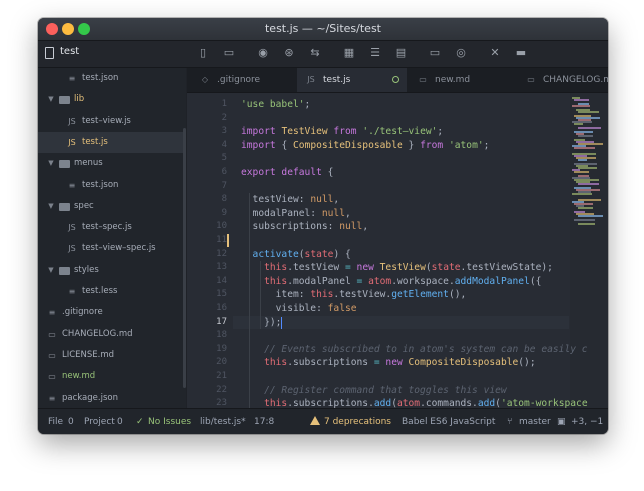 This screenshot has height=491, width=644. Describe the element at coordinates (290, 227) in the screenshot. I see `code-token: subscriptions:` at that location.